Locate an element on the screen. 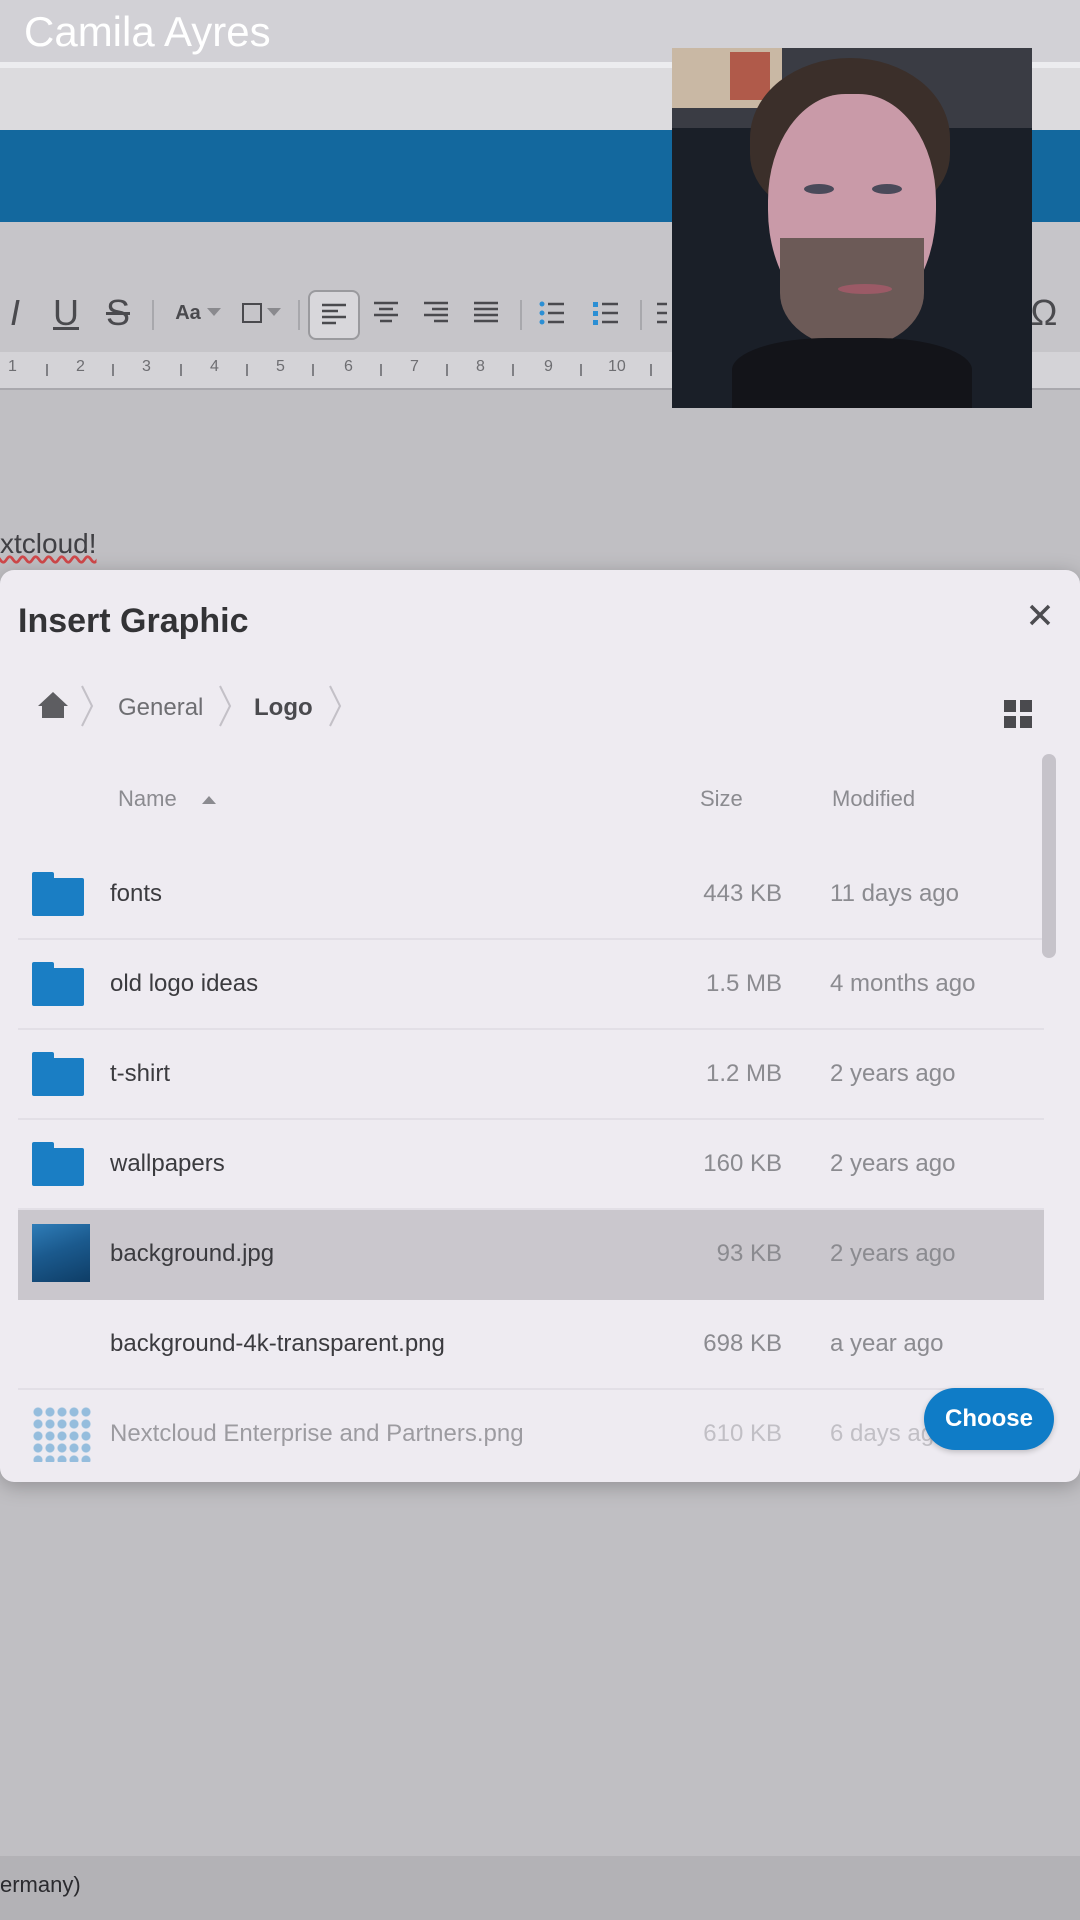  file-size: 1.5 MB is located at coordinates (743, 983).